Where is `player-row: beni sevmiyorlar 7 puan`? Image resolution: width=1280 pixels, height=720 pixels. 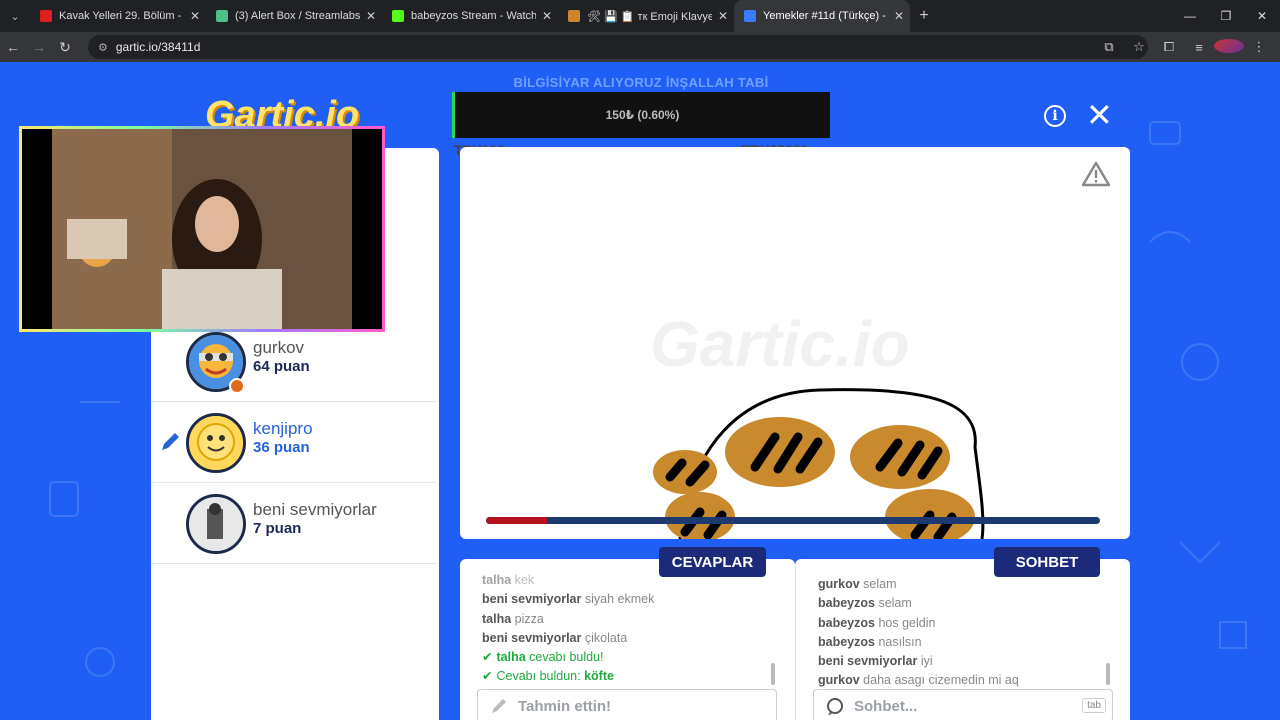
player-row: beni sevmiyorlar 7 puan is located at coordinates (294, 524).